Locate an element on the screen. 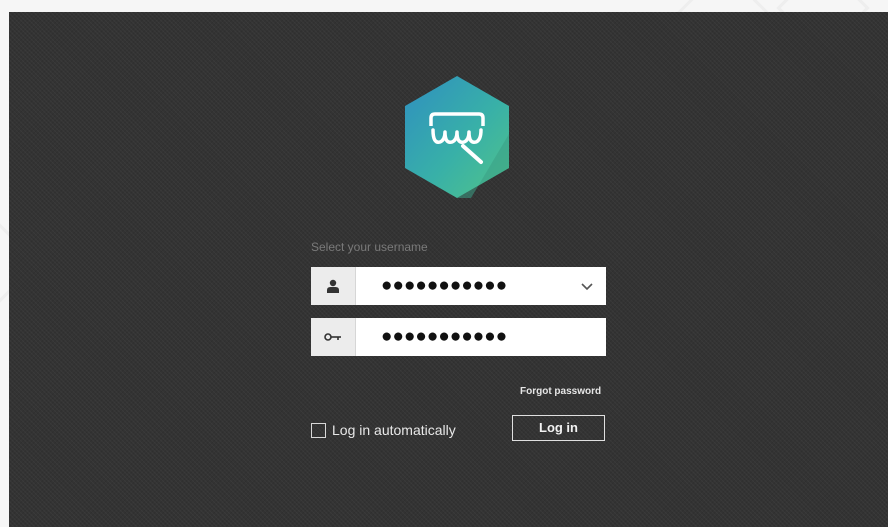  username-value: ●●●●●●●●●●● is located at coordinates (444, 285).